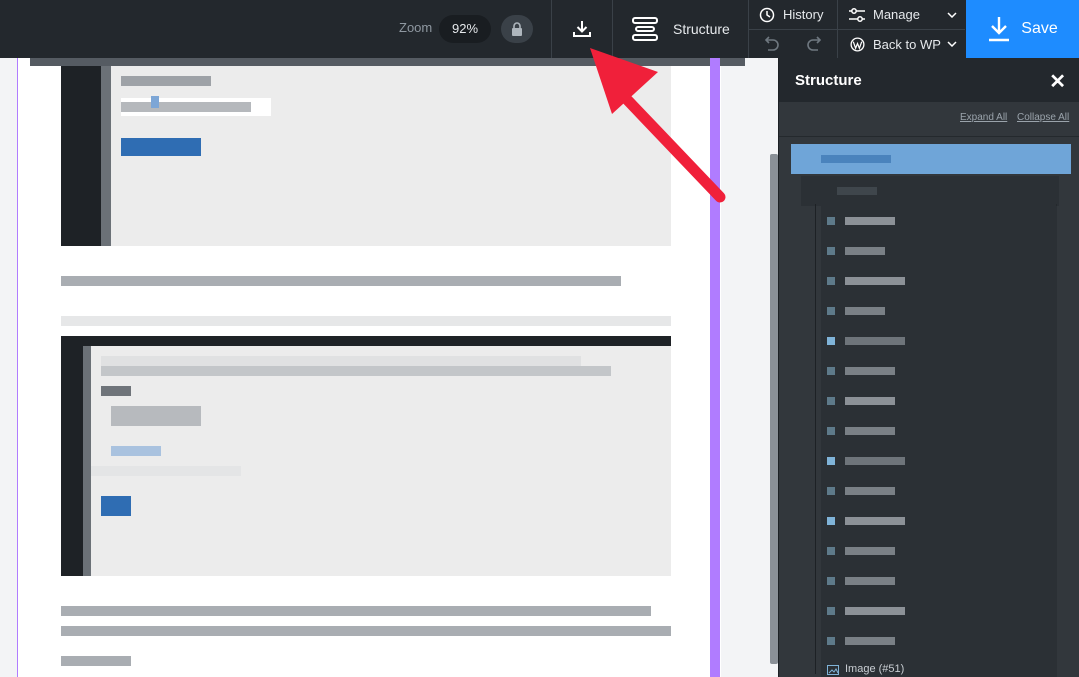 The width and height of the screenshot is (1079, 677). What do you see at coordinates (1057, 81) in the screenshot?
I see `close-icon: ✕` at bounding box center [1057, 81].